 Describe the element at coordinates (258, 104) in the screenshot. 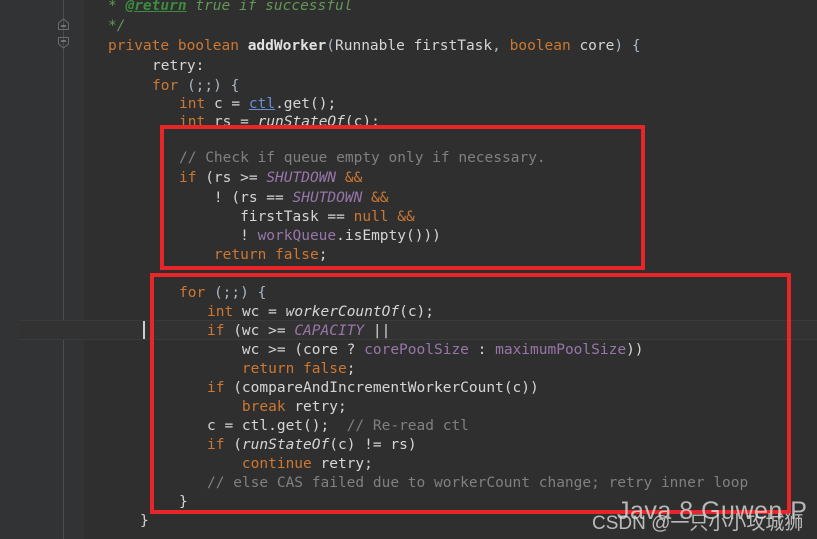

I see `code-line-int-c: int c = ctl.get();` at that location.